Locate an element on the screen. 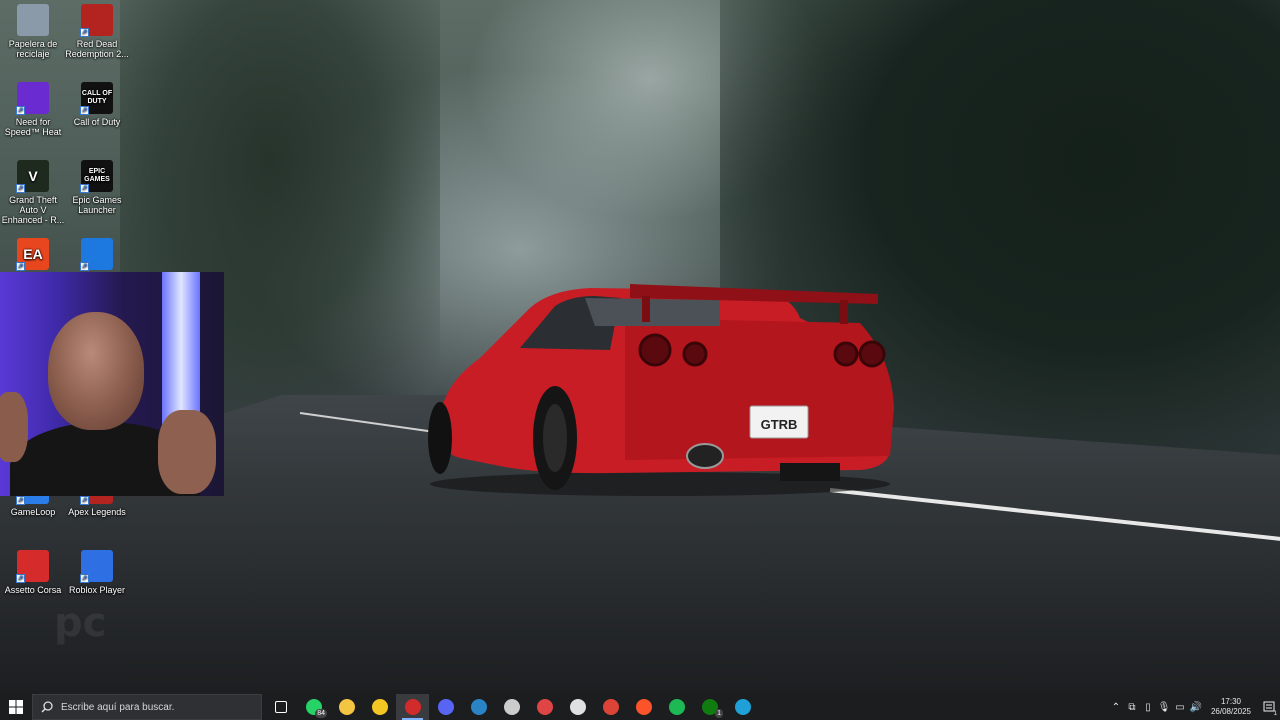 This screenshot has height=720, width=1280. volume-icon: 🔊 is located at coordinates (1196, 707).